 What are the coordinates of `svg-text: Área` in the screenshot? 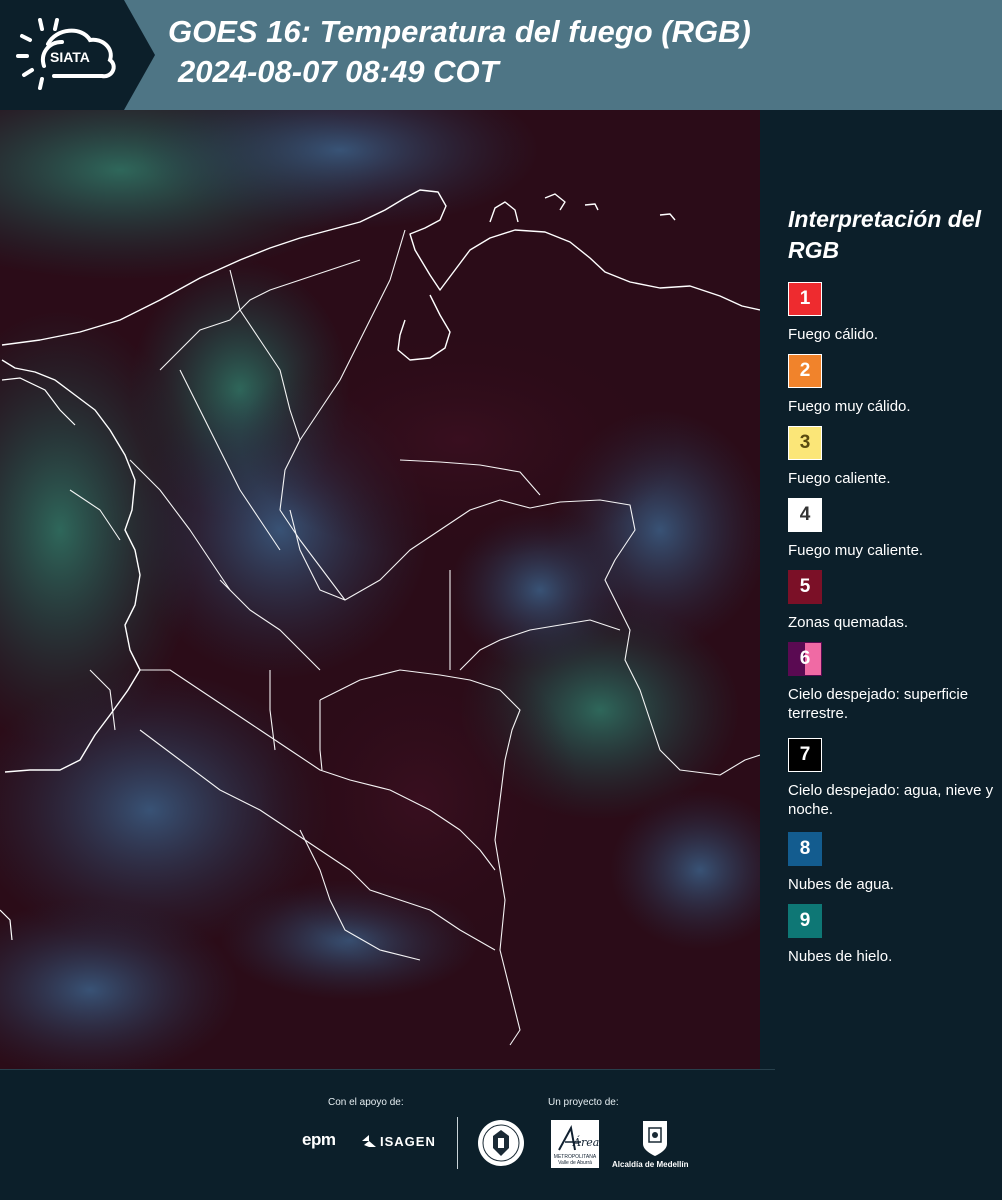 It's located at (585, 1142).